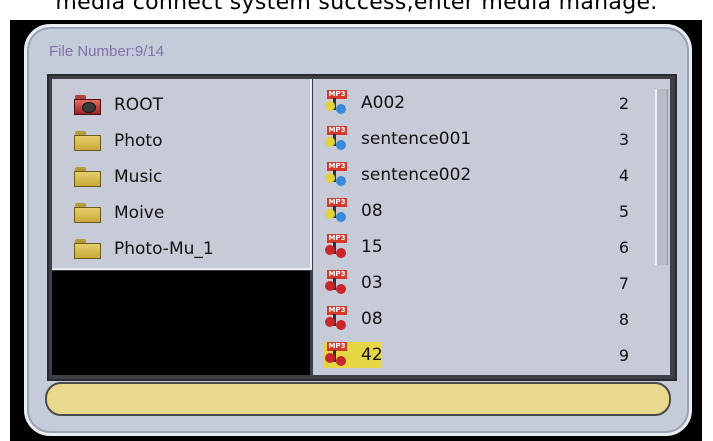 Image resolution: width=713 pixels, height=441 pixels. Describe the element at coordinates (623, 319) in the screenshot. I see `file-index: 8` at that location.